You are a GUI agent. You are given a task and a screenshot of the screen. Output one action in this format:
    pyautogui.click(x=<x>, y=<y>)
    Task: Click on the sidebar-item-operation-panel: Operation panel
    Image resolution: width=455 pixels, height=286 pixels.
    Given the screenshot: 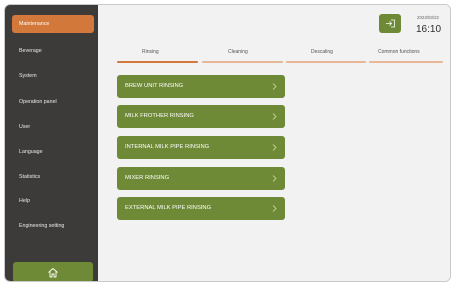 What is the action you would take?
    pyautogui.click(x=53, y=102)
    